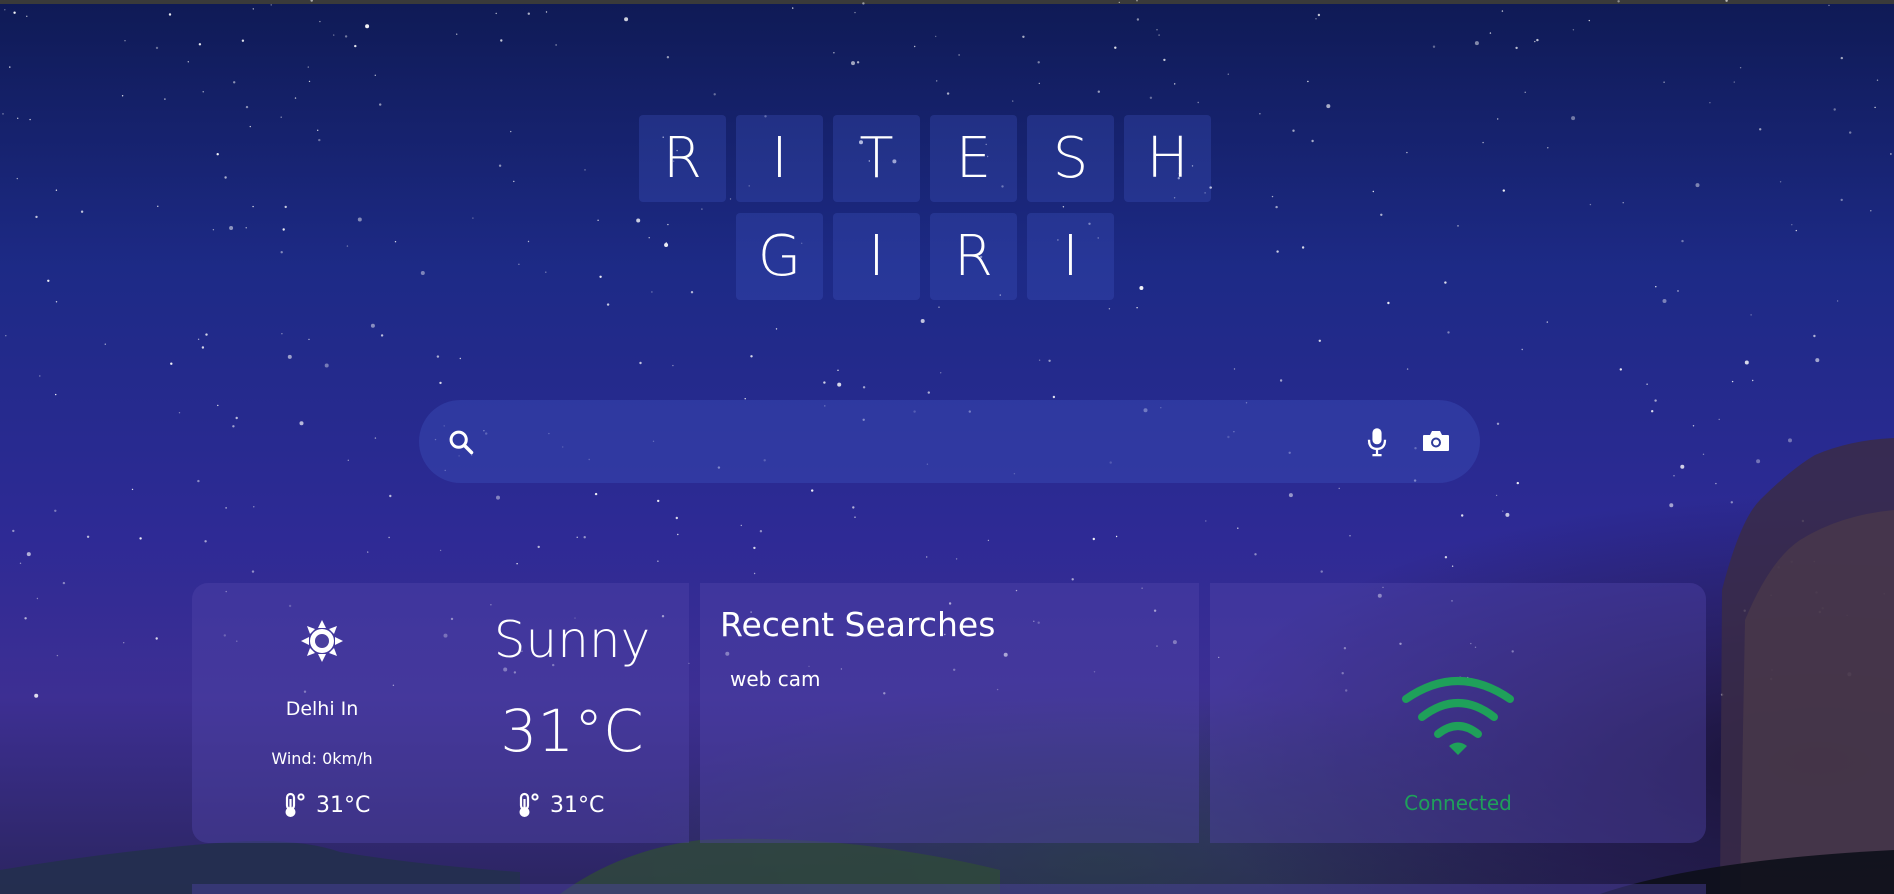  What do you see at coordinates (1377, 442) in the screenshot?
I see `mic-icon` at bounding box center [1377, 442].